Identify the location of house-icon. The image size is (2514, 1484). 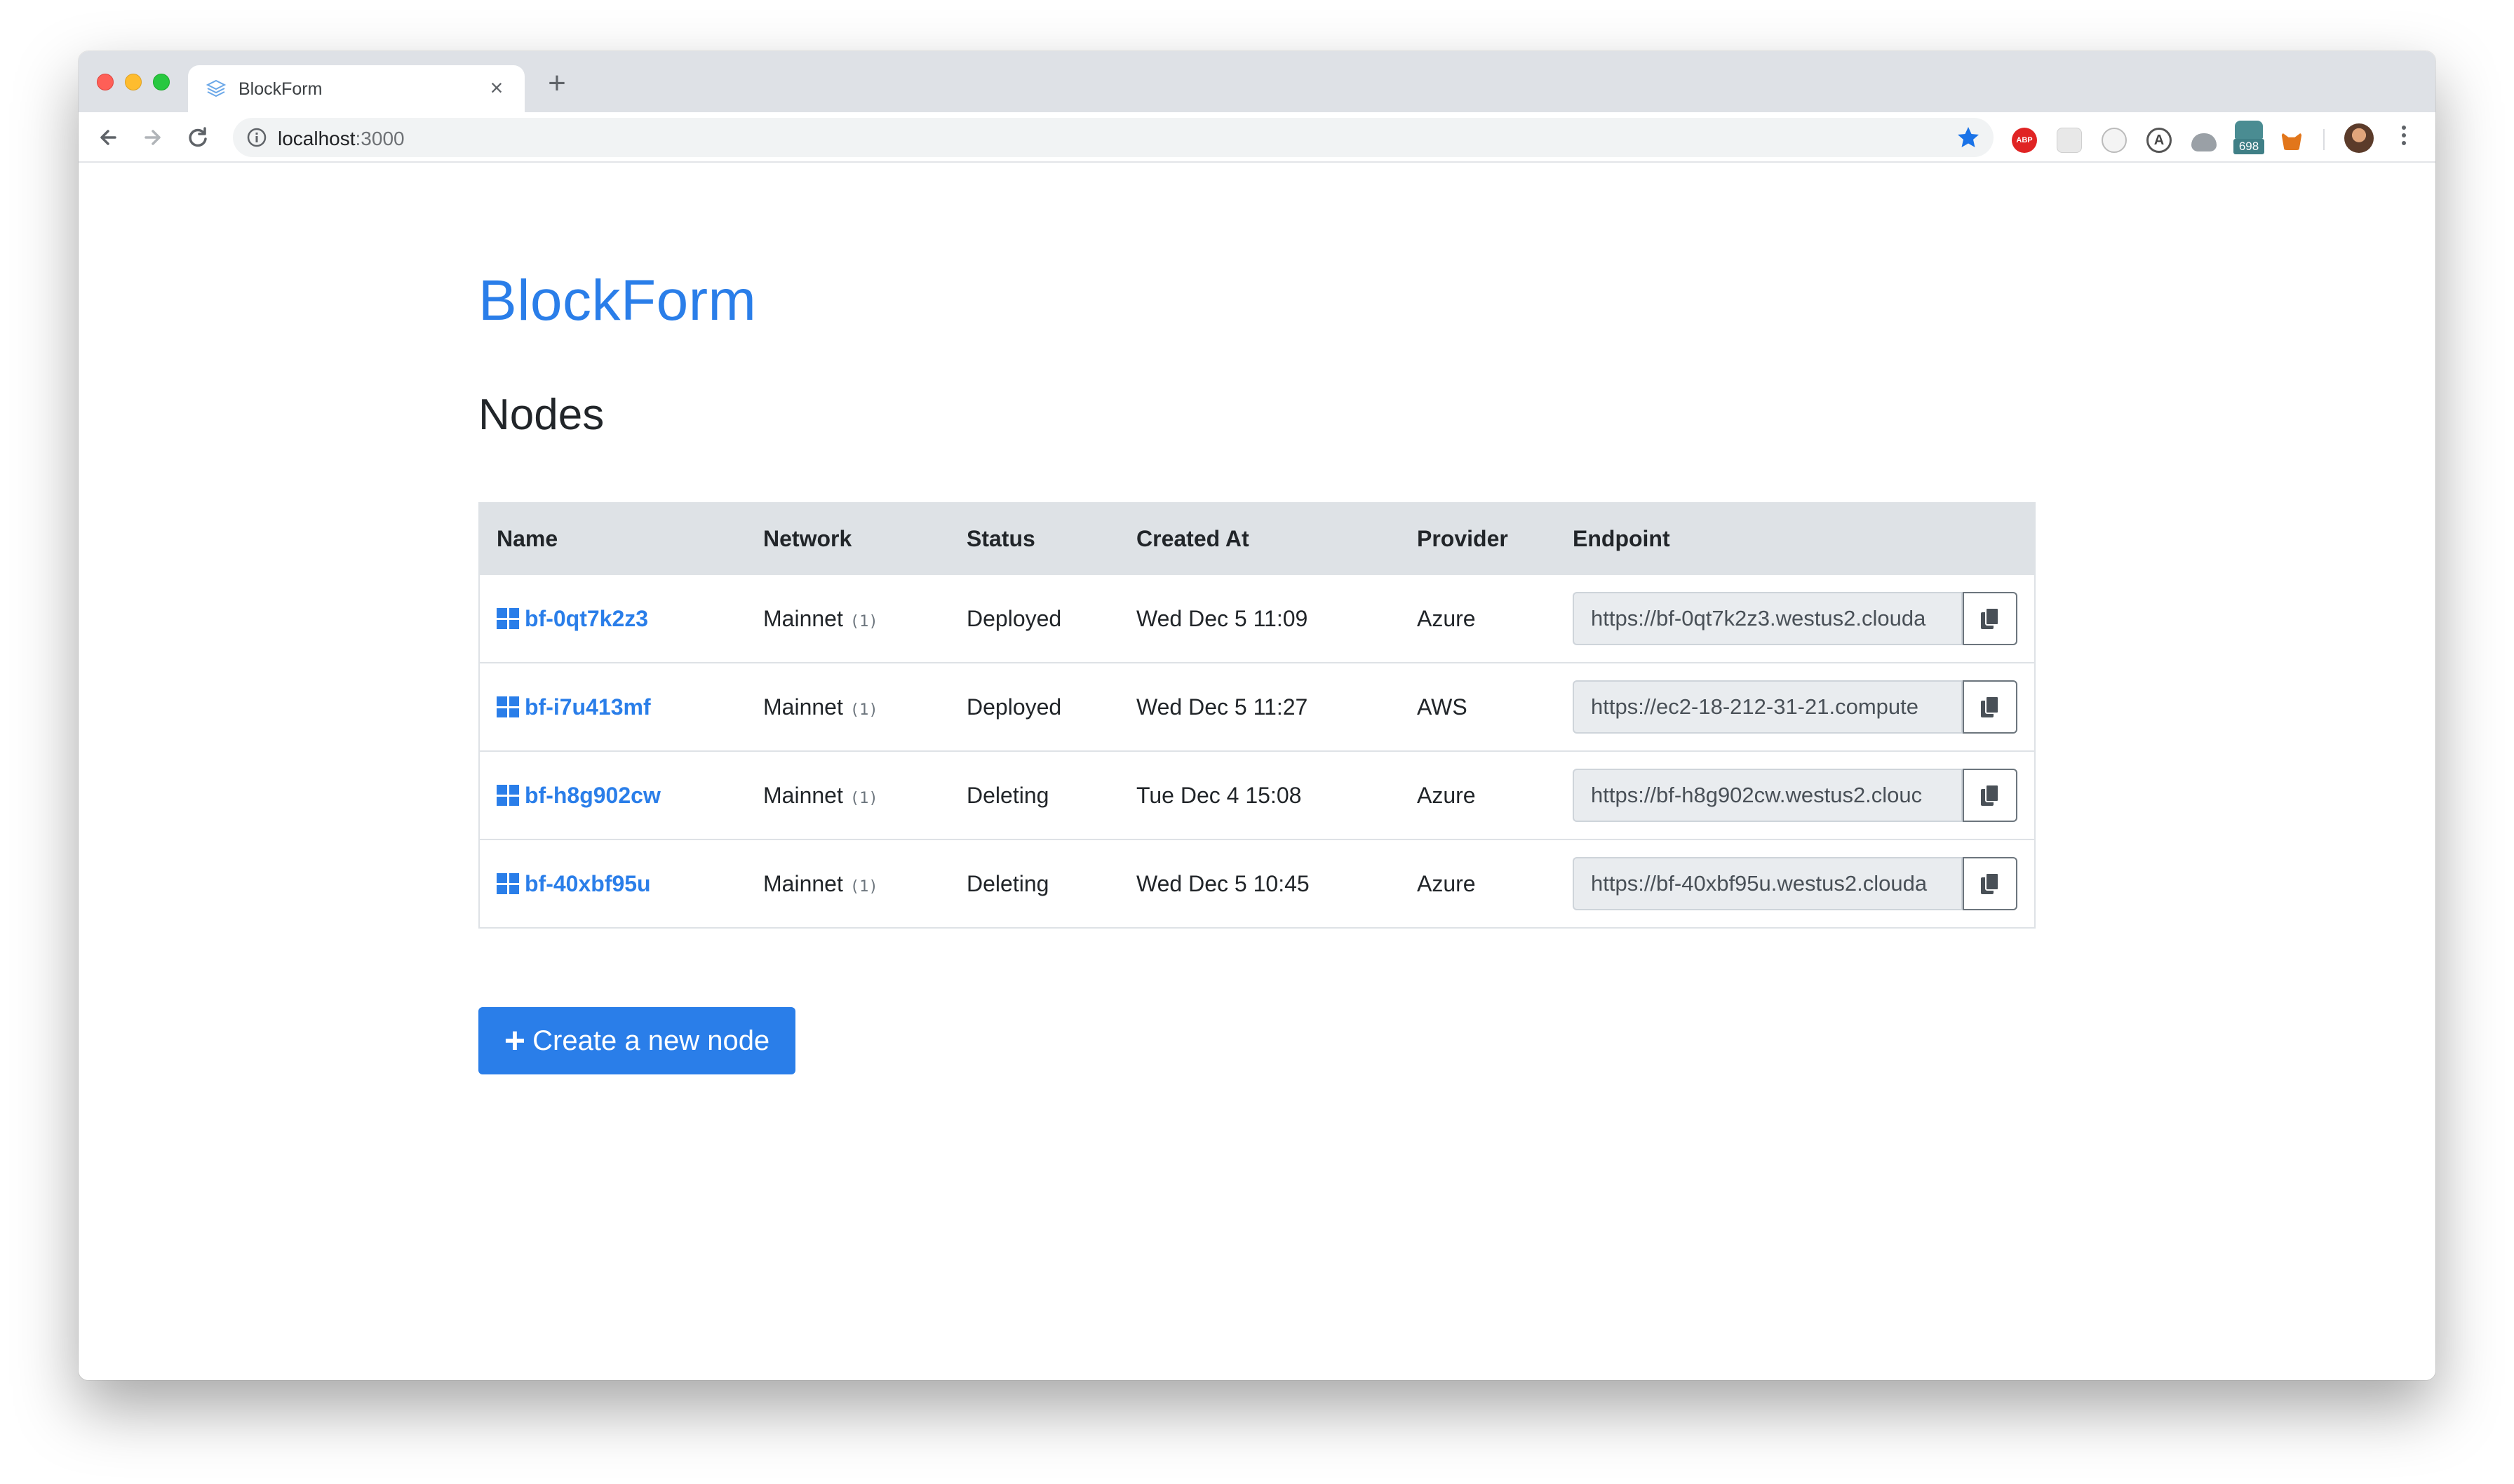
(2249, 130).